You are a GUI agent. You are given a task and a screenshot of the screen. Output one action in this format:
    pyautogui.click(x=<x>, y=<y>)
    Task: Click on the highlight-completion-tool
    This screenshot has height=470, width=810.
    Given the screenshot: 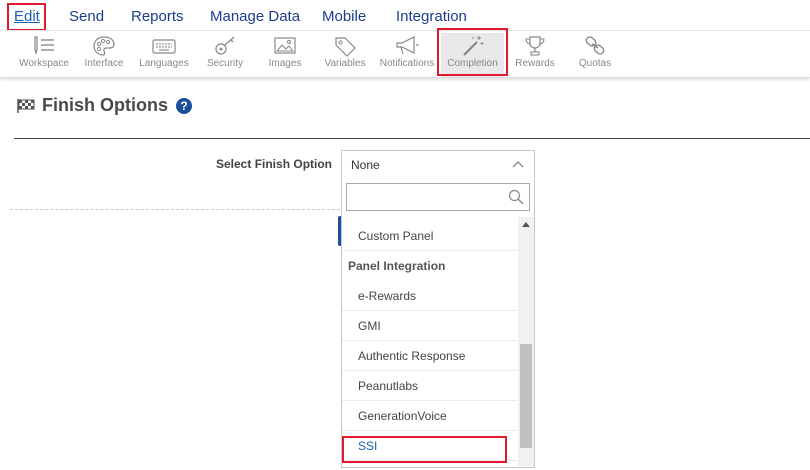 What is the action you would take?
    pyautogui.click(x=472, y=52)
    